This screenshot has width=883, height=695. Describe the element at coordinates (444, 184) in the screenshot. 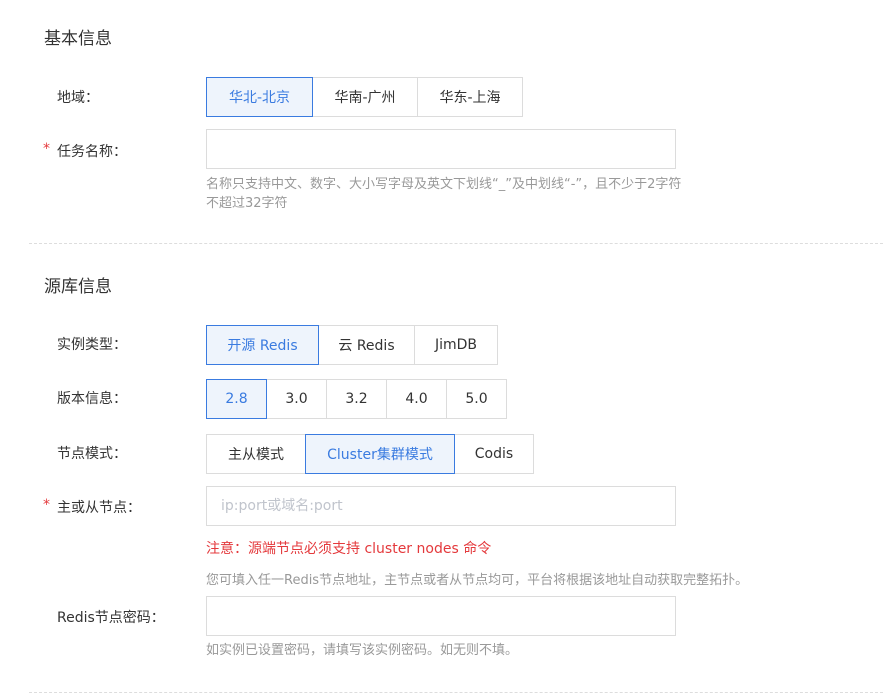

I see `task-name-hint-line1: 名称只支持中文、数字、大小写字母及英文下划线“_”及中划线“-”，且不少于2字符` at that location.